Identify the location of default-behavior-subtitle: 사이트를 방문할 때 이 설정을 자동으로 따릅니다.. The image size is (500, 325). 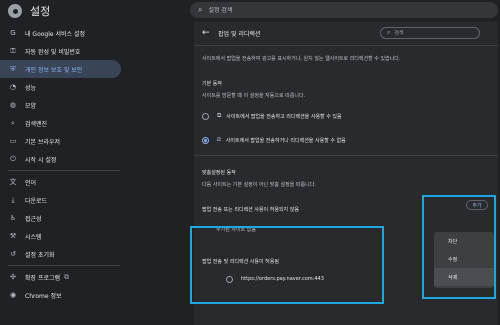
(254, 96).